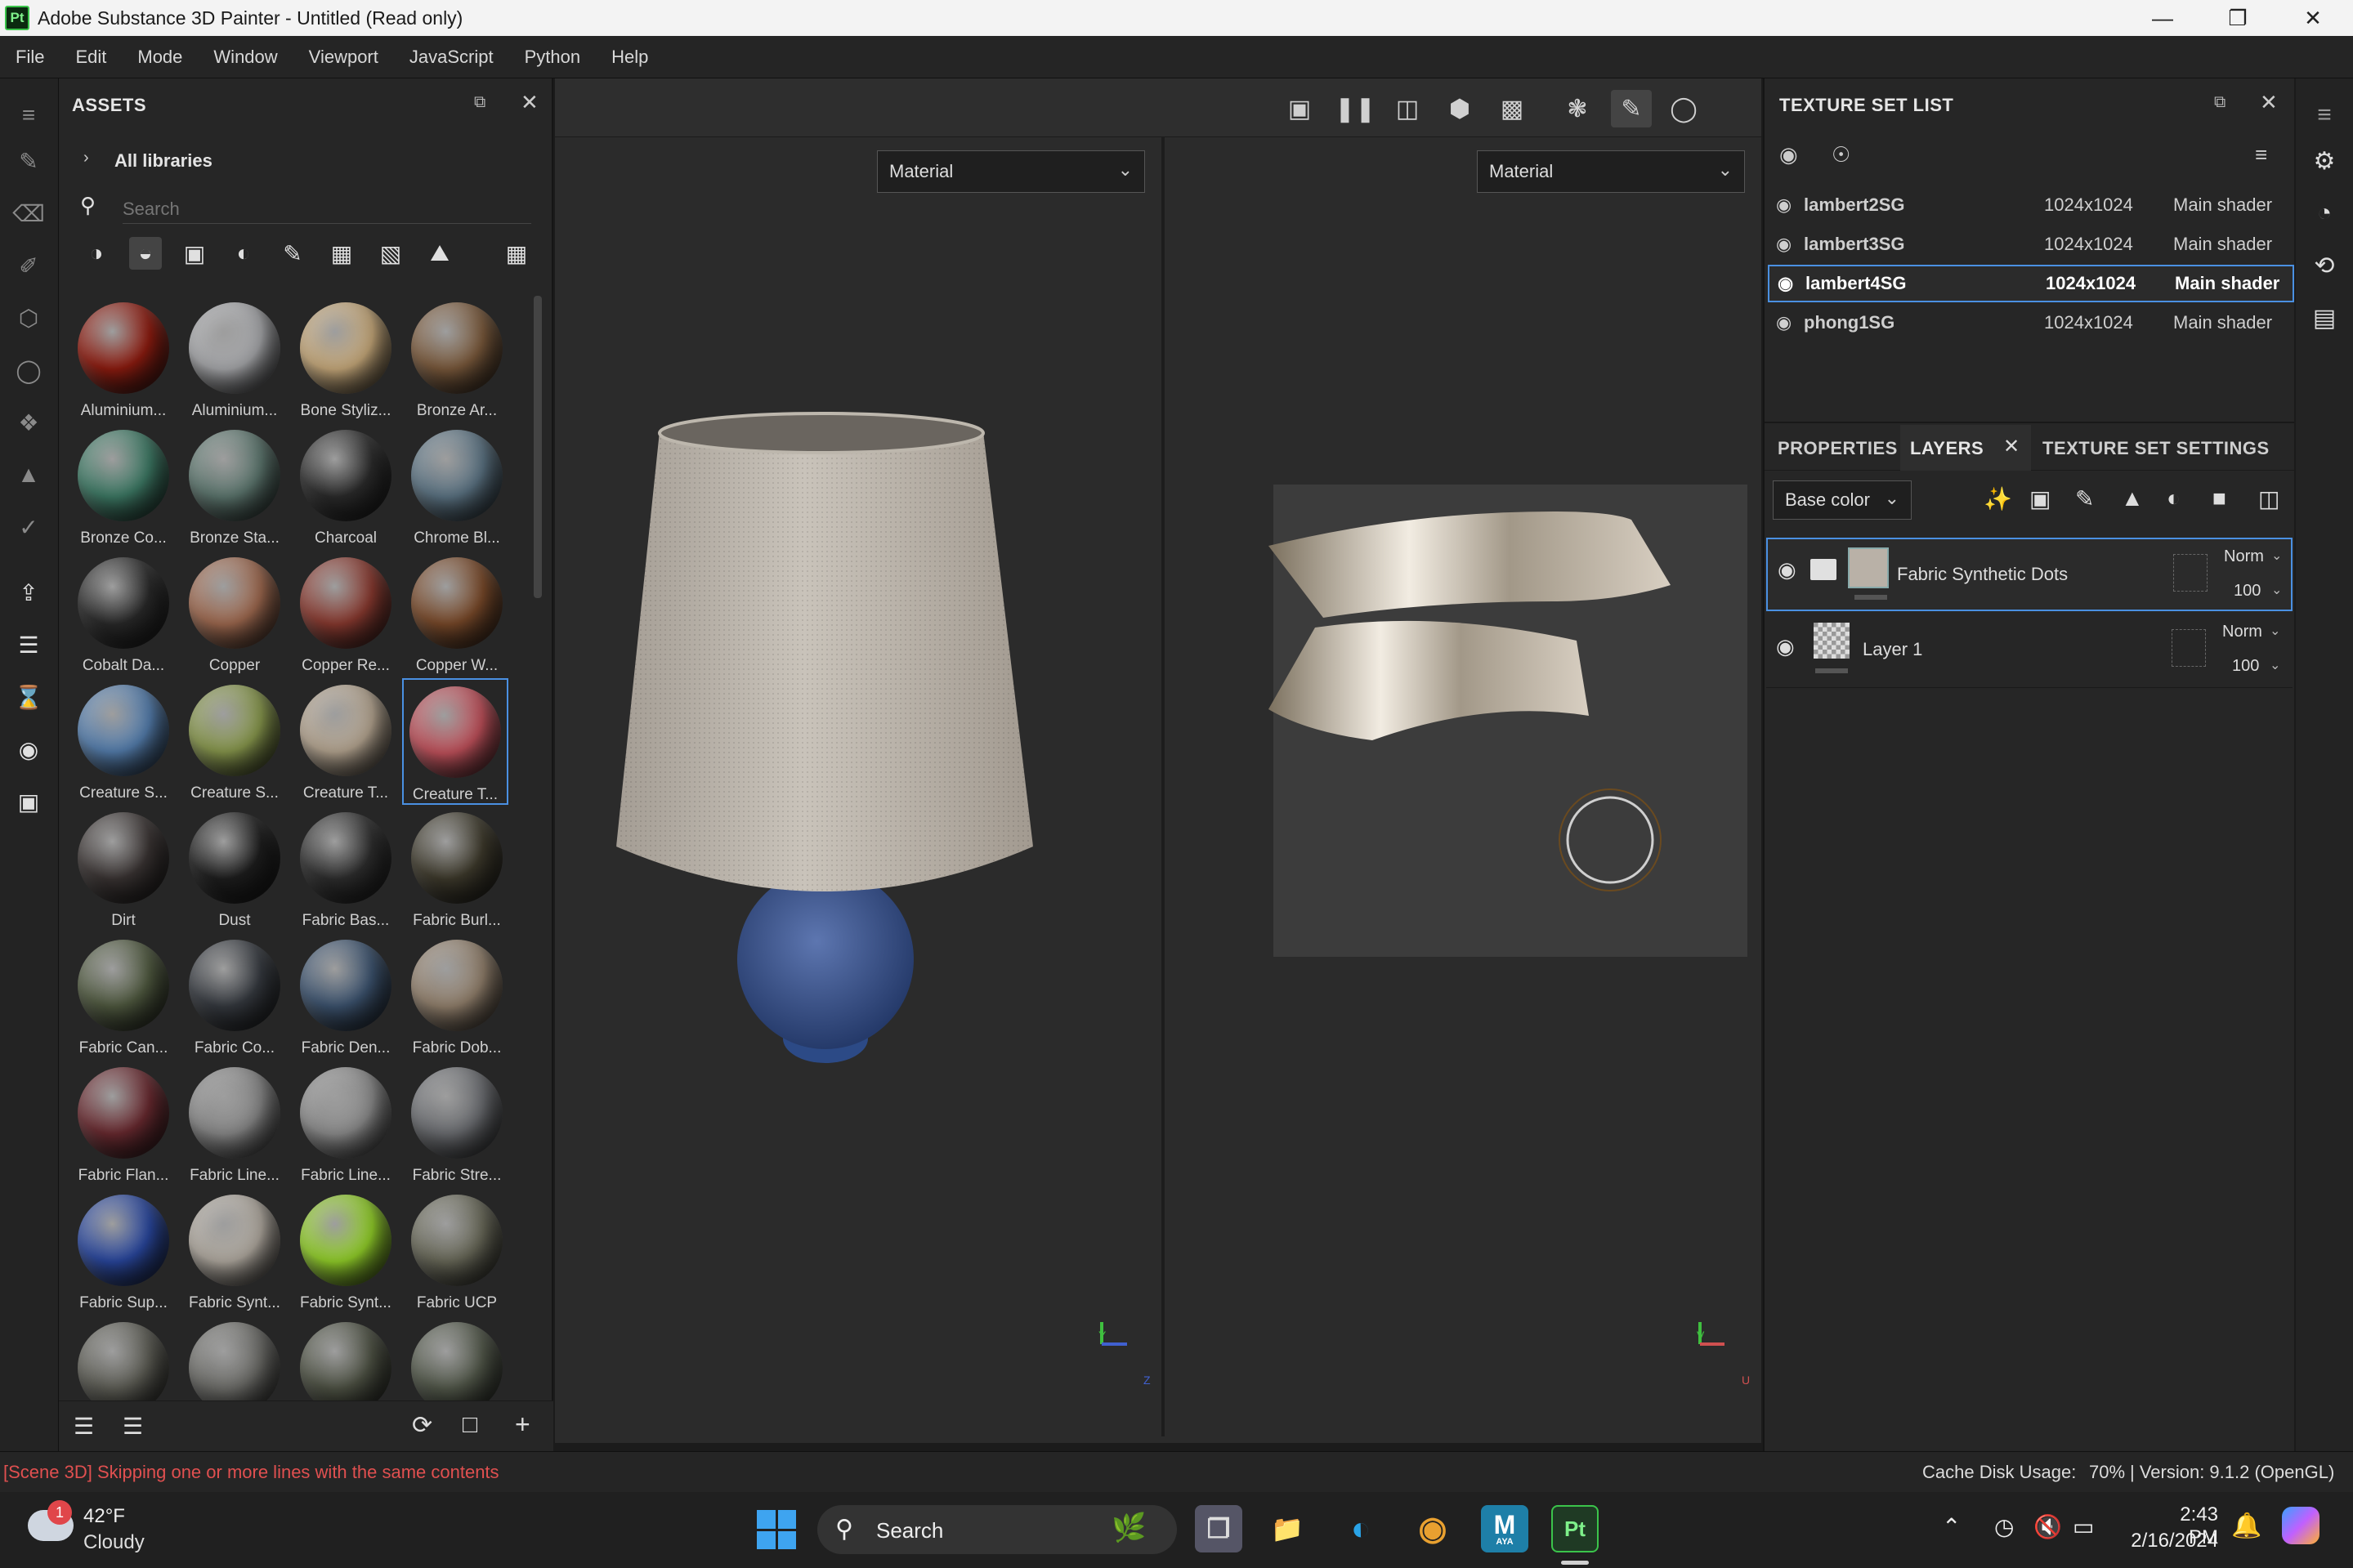 This screenshot has width=2353, height=1568. I want to click on channel-select: Base color ⌄, so click(1842, 500).